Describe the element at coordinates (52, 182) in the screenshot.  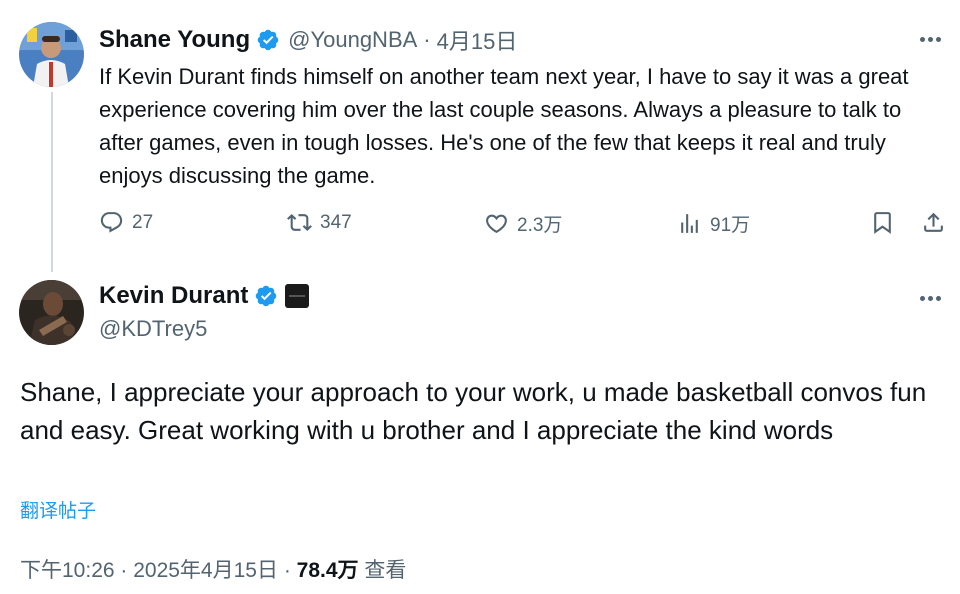
I see `thread-connector-line` at that location.